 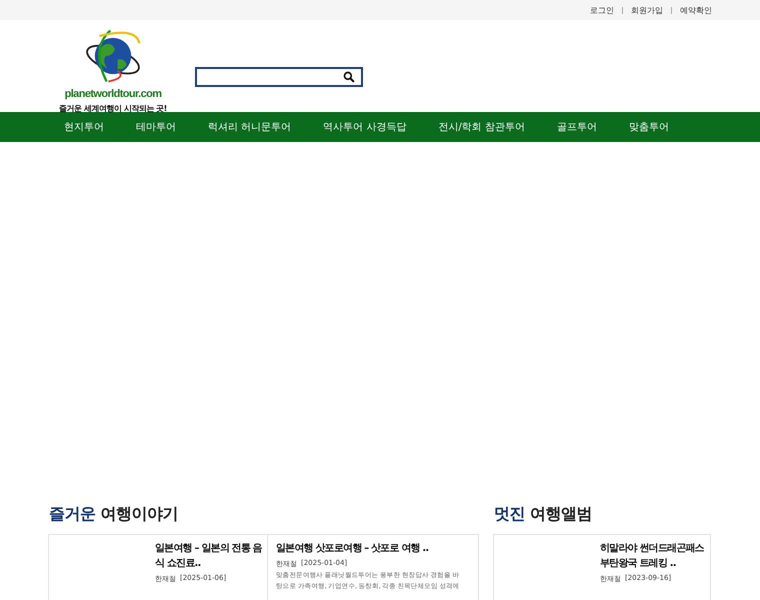 I want to click on nav-item: 골프투어, so click(x=576, y=127).